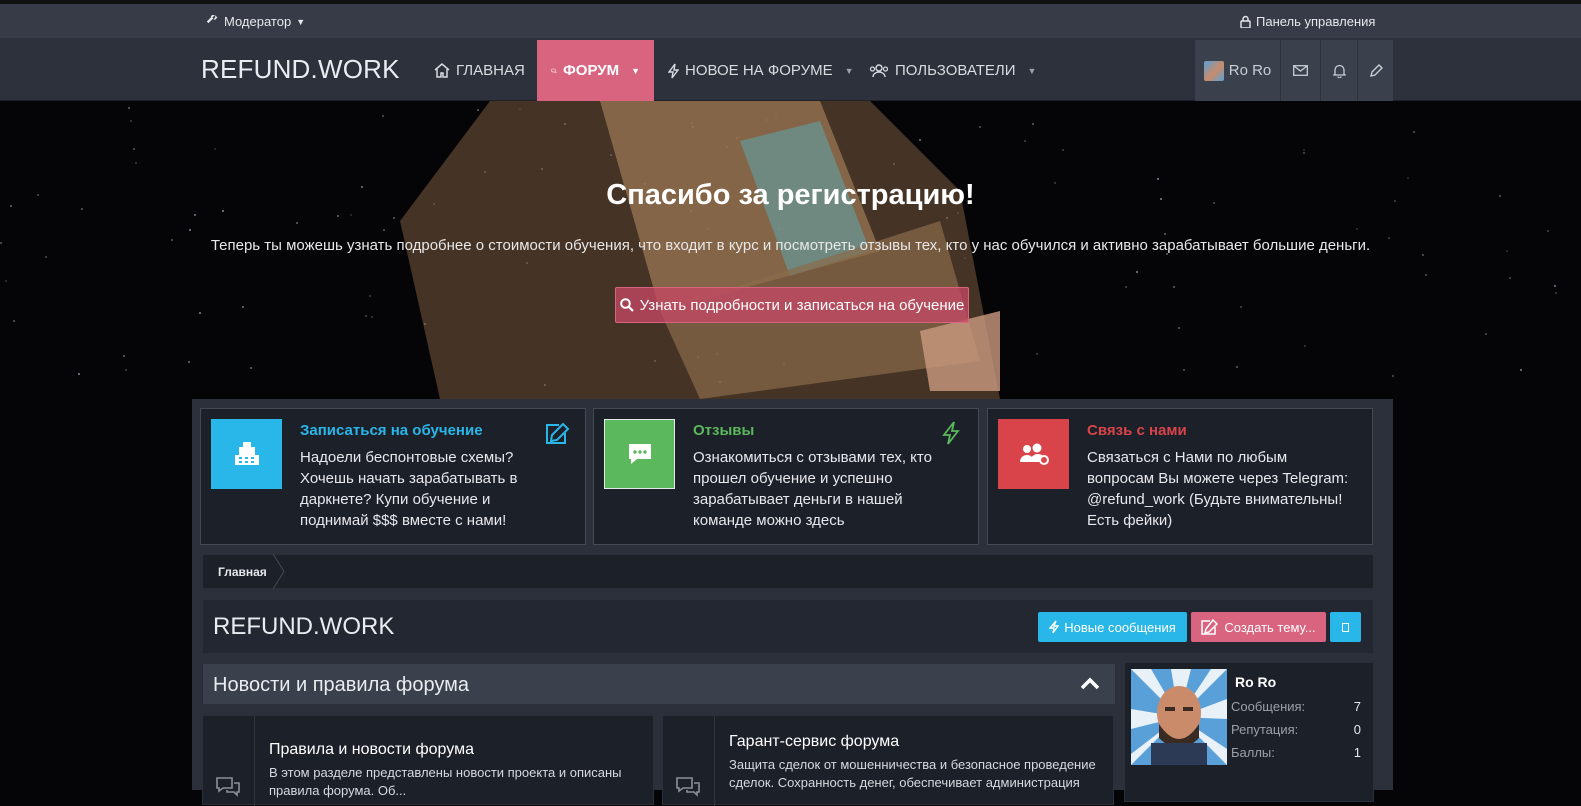 This screenshot has width=1581, height=806. I want to click on lock-icon, so click(1245, 21).